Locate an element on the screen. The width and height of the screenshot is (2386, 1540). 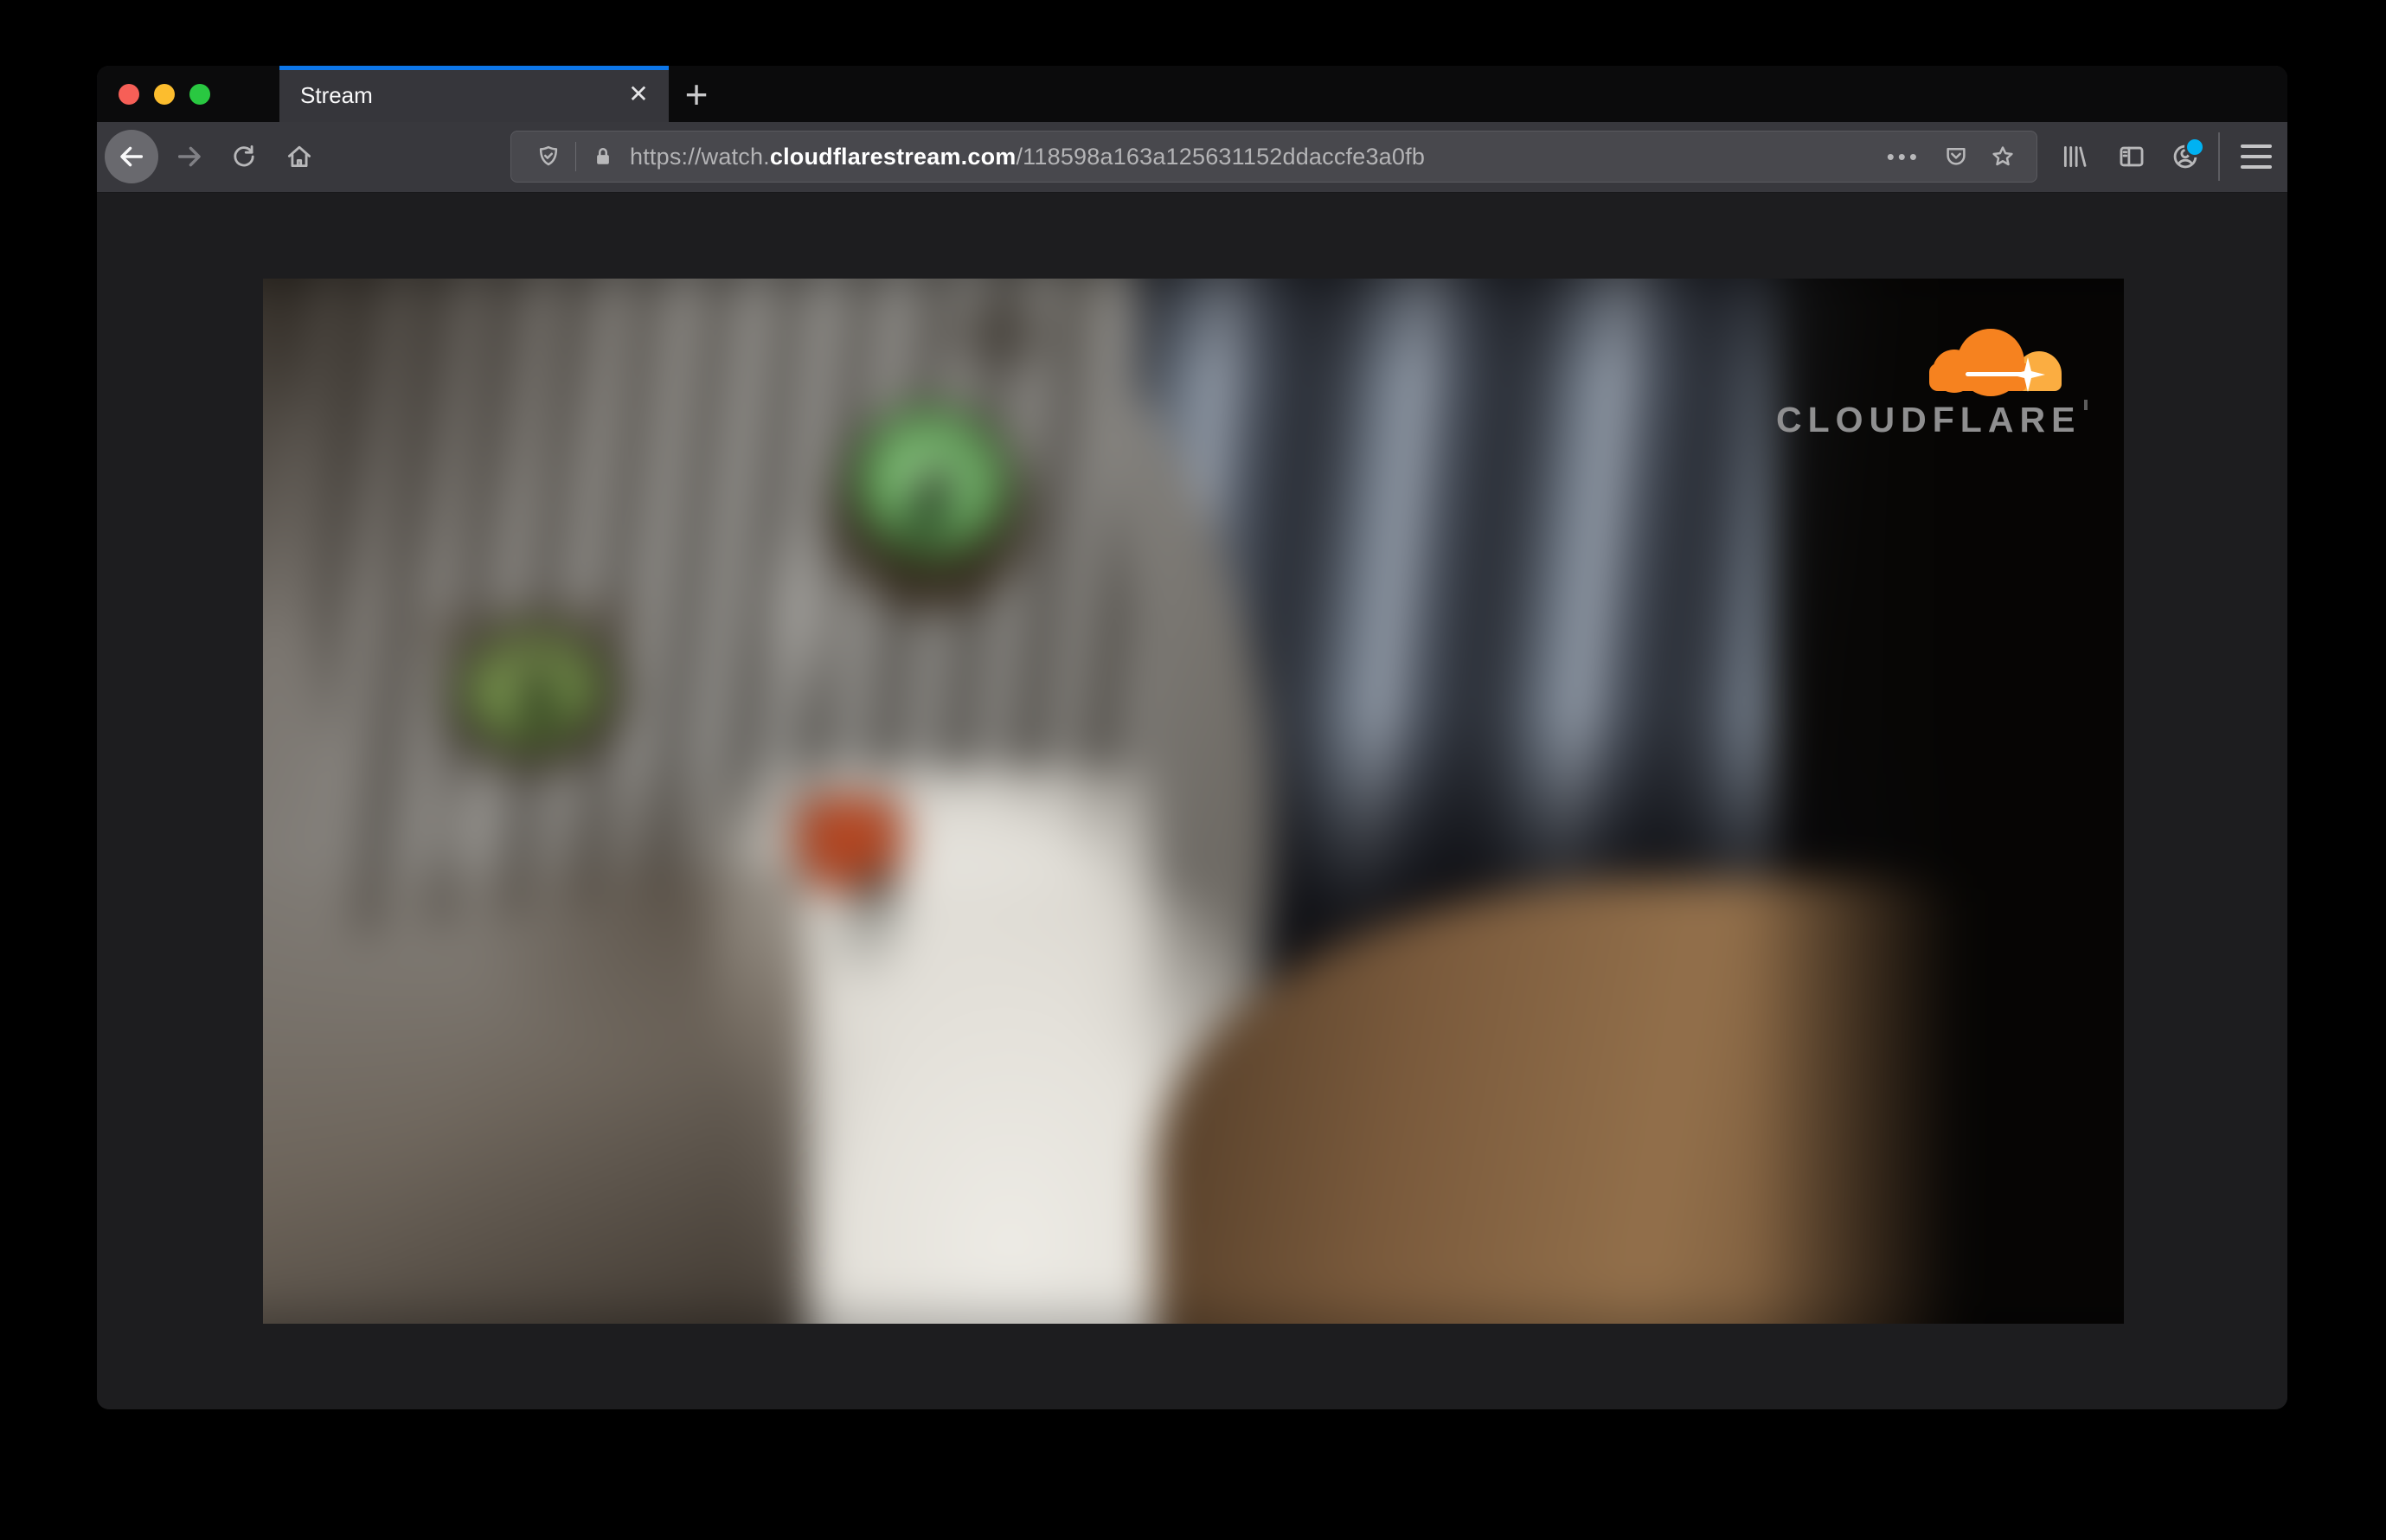
reload-button is located at coordinates (244, 156).